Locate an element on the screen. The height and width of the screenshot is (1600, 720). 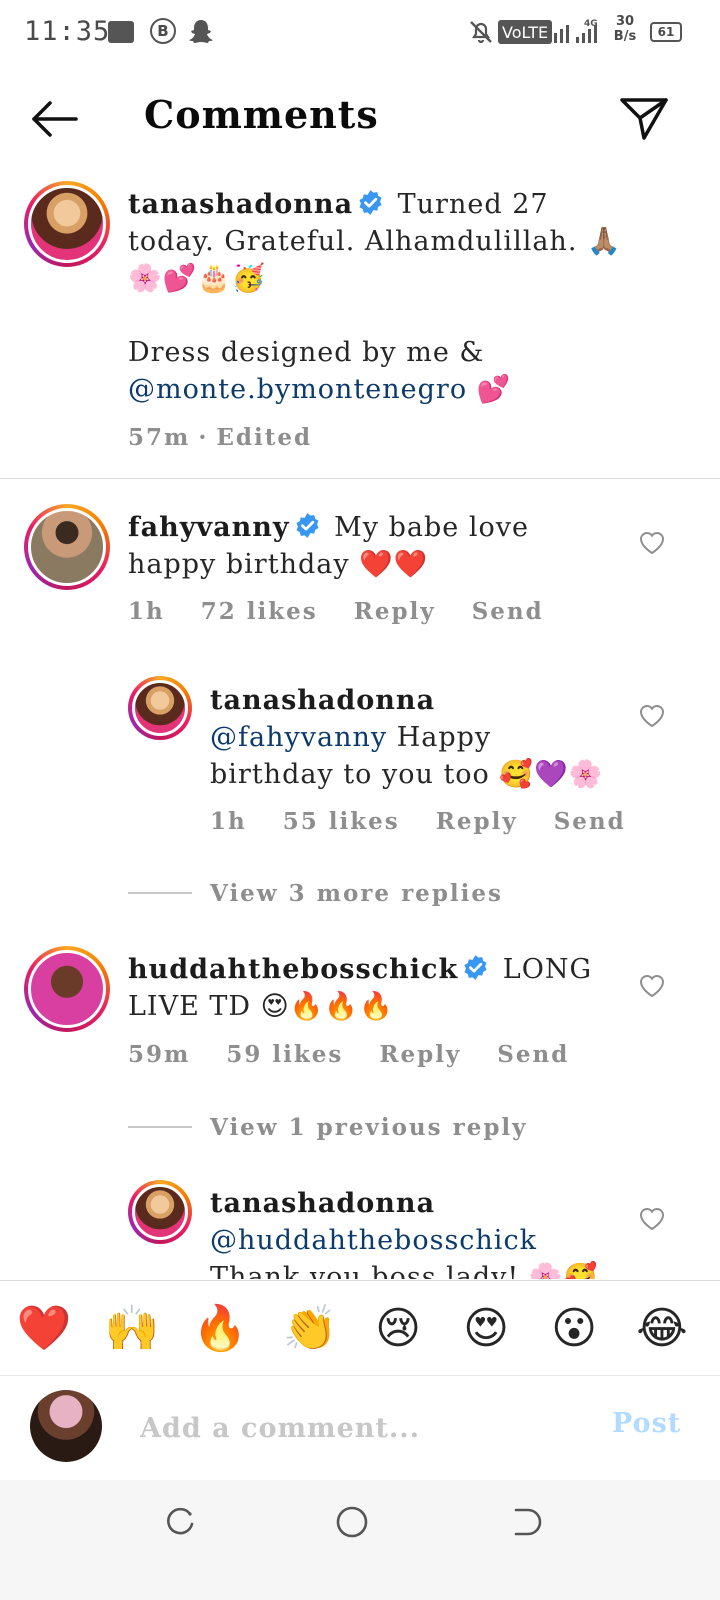
caption-meta: 57m · Edited is located at coordinates (238, 437).